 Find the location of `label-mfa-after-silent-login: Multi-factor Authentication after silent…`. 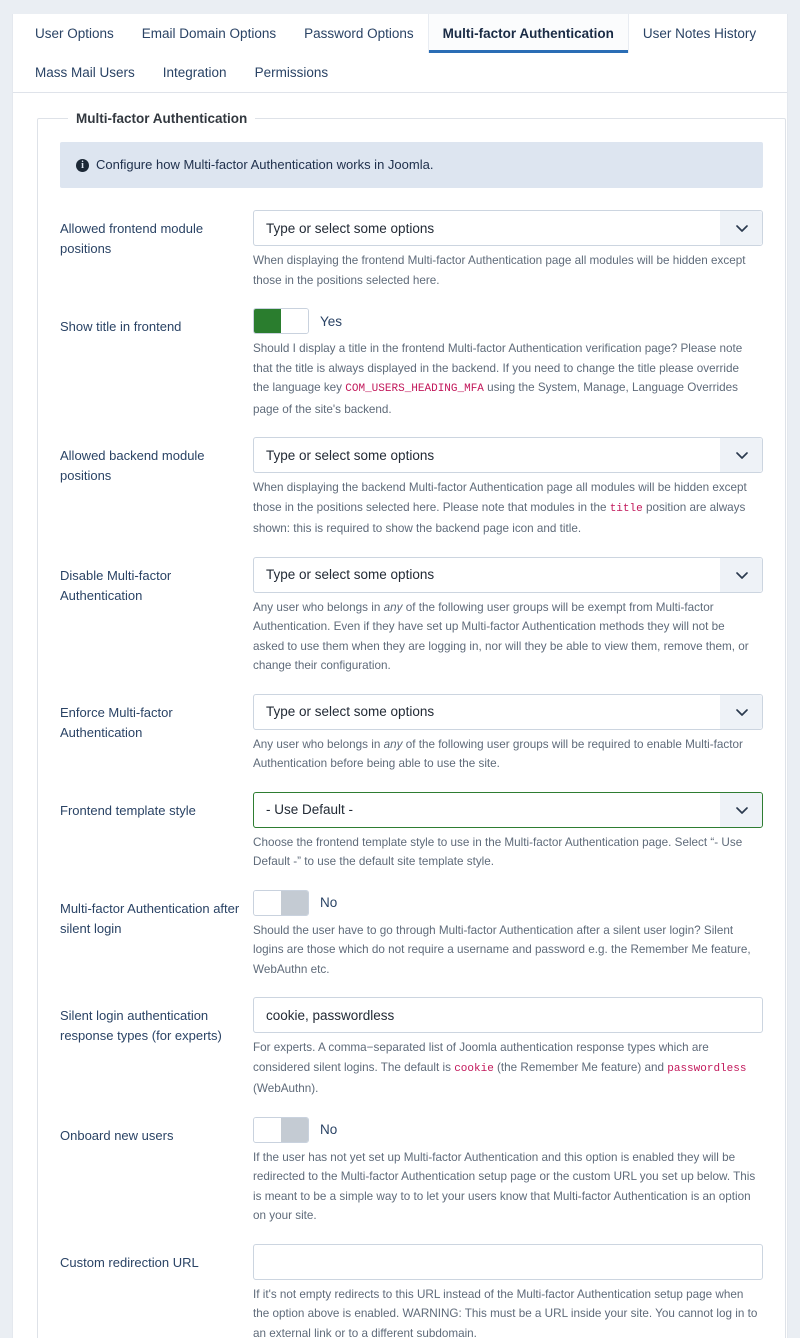

label-mfa-after-silent-login: Multi-factor Authentication after silent… is located at coordinates (150, 918).